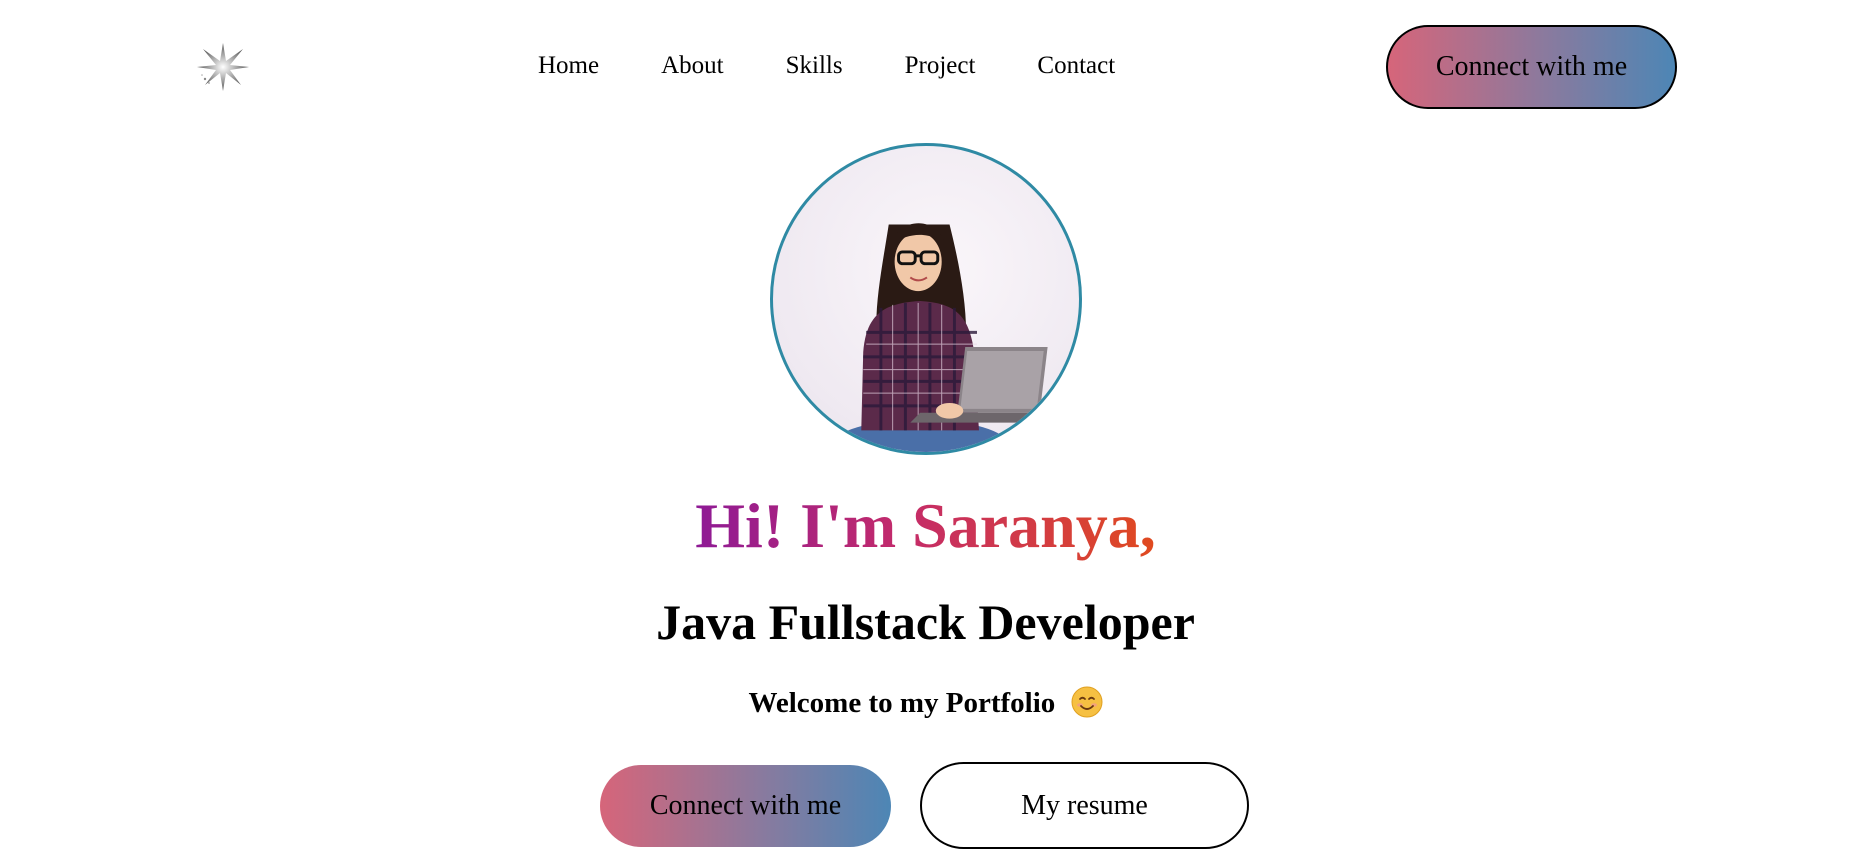  Describe the element at coordinates (1087, 702) in the screenshot. I see `smiling-face-icon` at that location.